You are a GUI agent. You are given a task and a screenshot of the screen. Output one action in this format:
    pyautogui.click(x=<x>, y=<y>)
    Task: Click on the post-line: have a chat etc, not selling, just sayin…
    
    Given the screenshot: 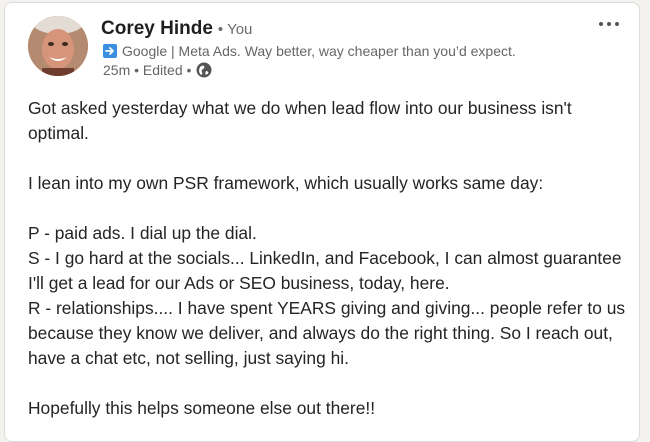 What is the action you would take?
    pyautogui.click(x=188, y=358)
    